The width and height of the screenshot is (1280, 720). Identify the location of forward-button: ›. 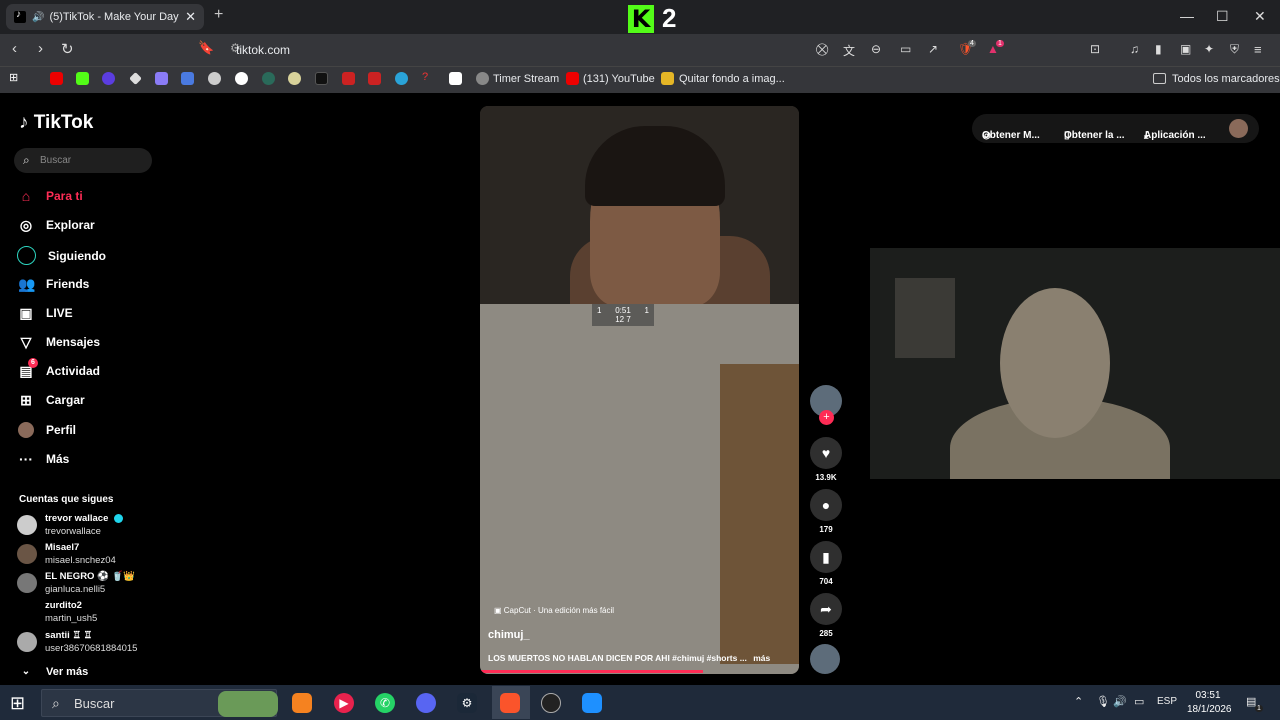
(40, 48).